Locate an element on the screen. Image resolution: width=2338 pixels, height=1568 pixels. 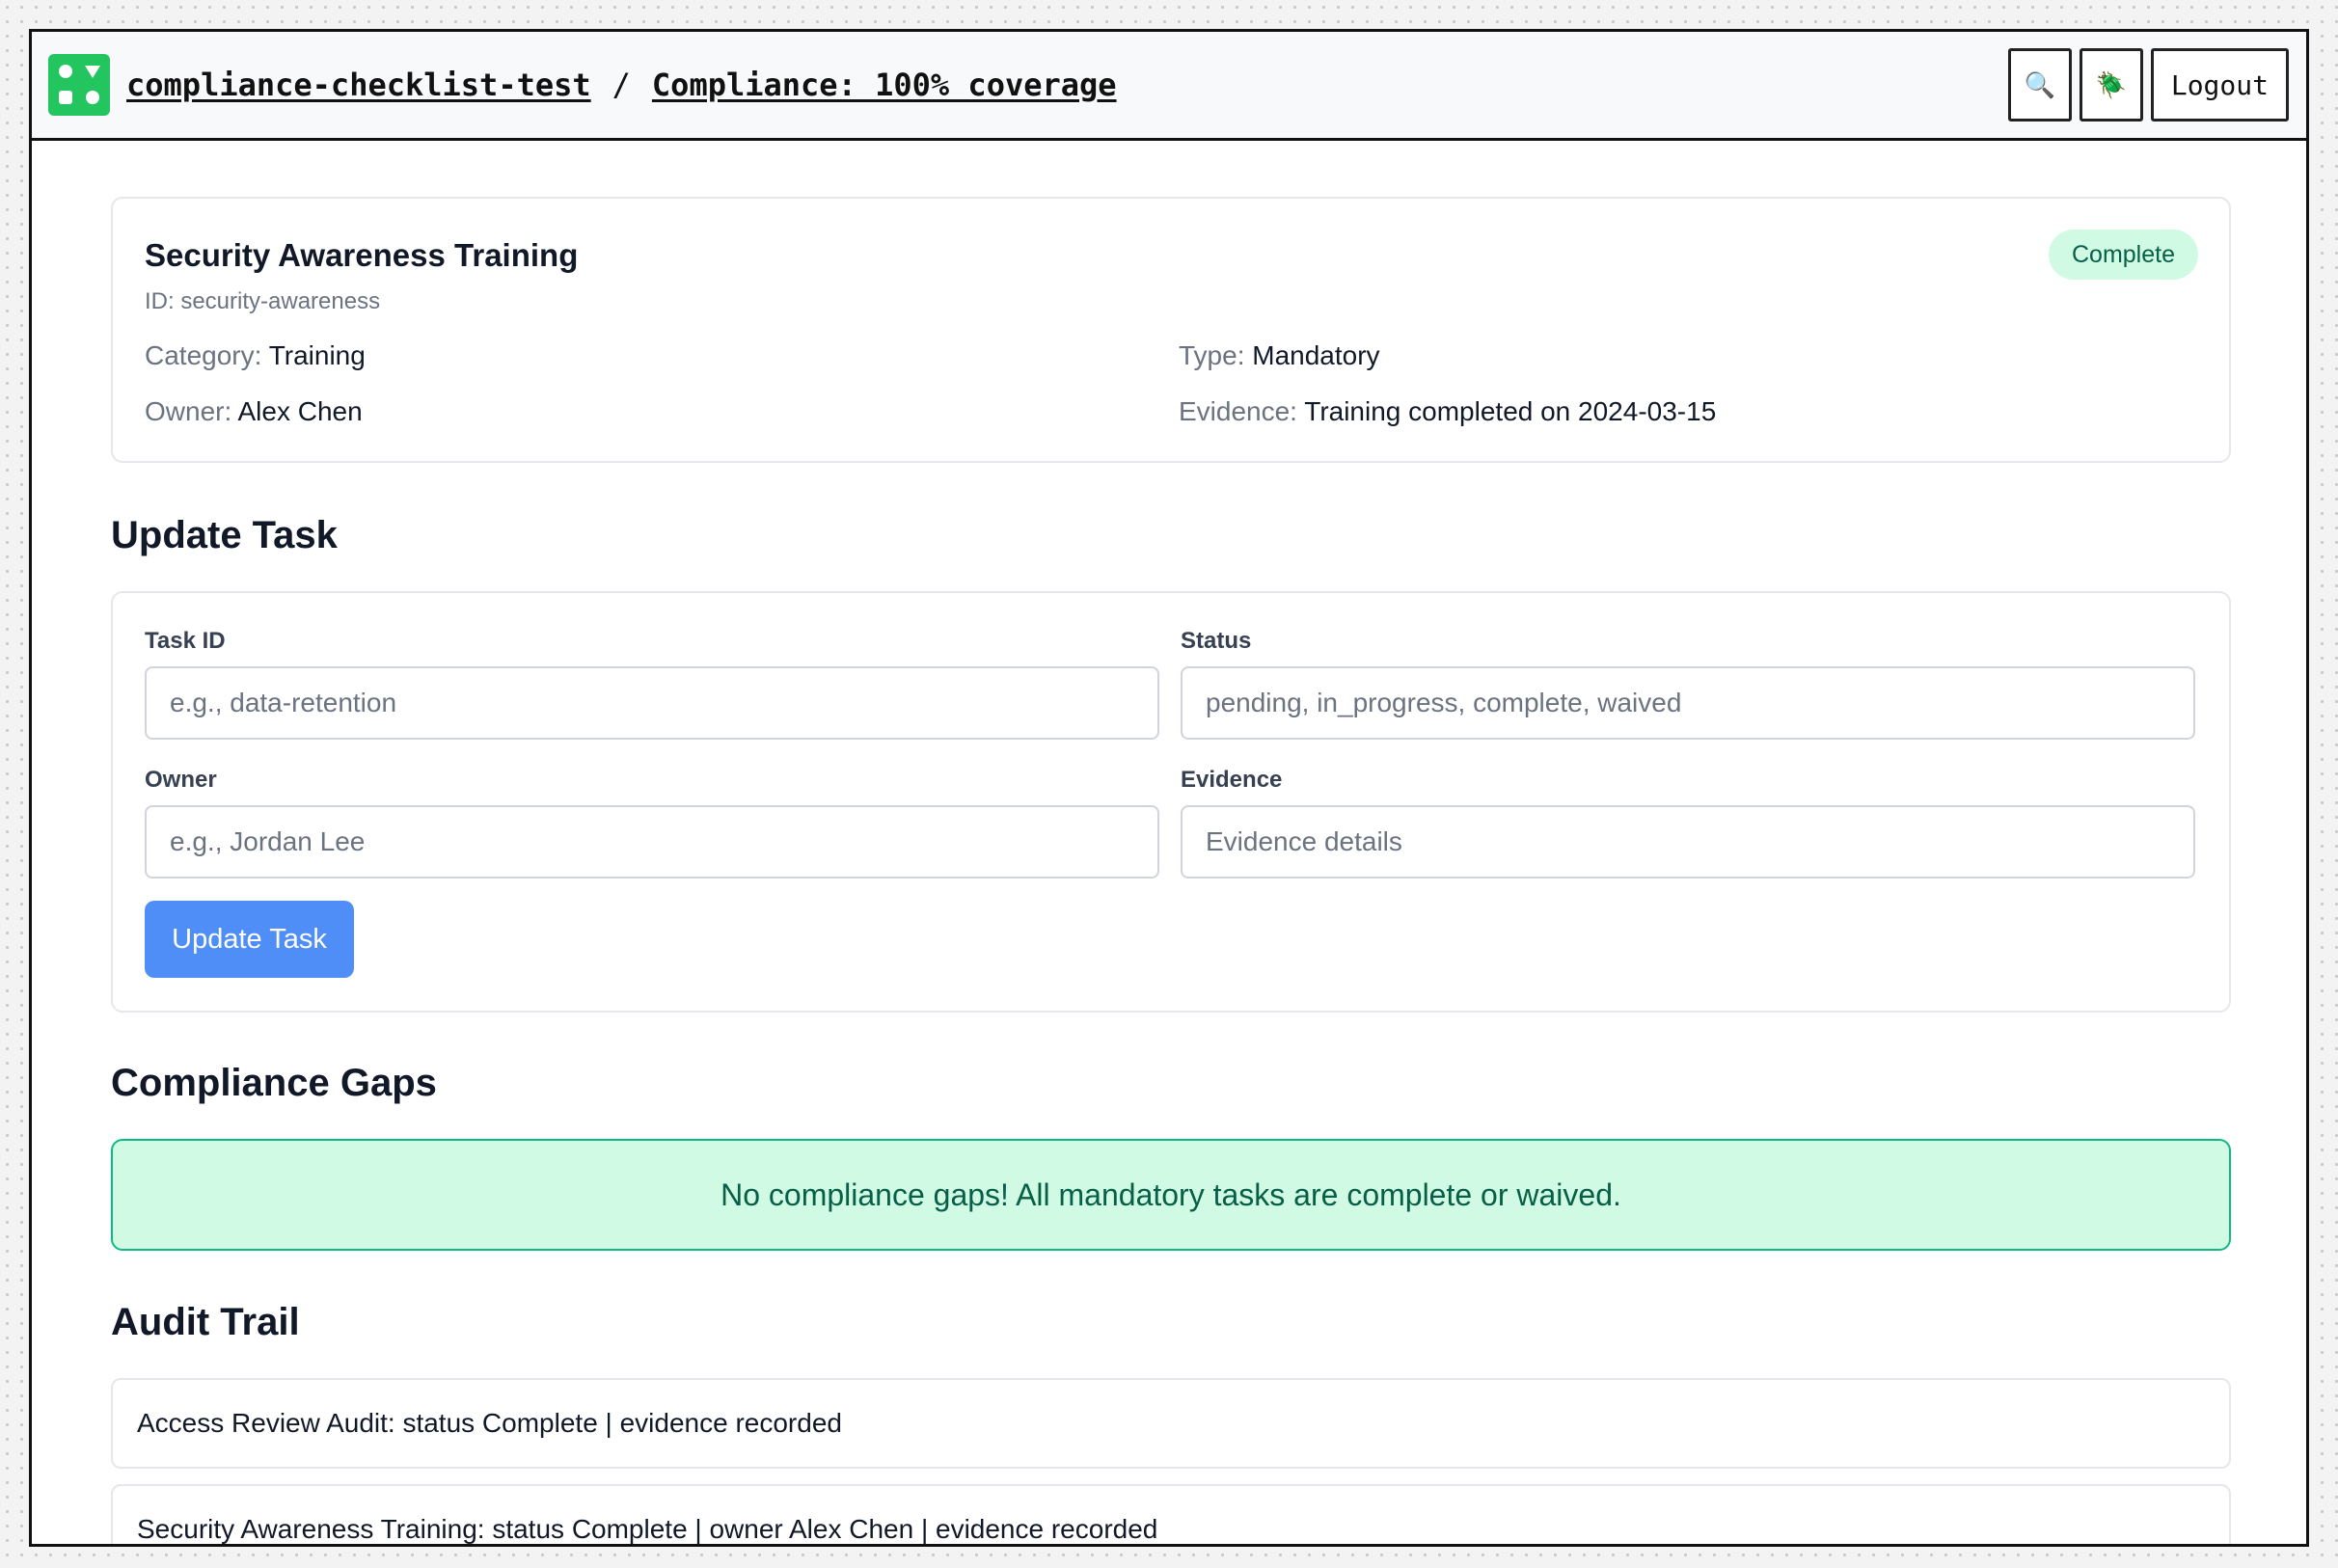
category-key: Category: is located at coordinates (203, 355).